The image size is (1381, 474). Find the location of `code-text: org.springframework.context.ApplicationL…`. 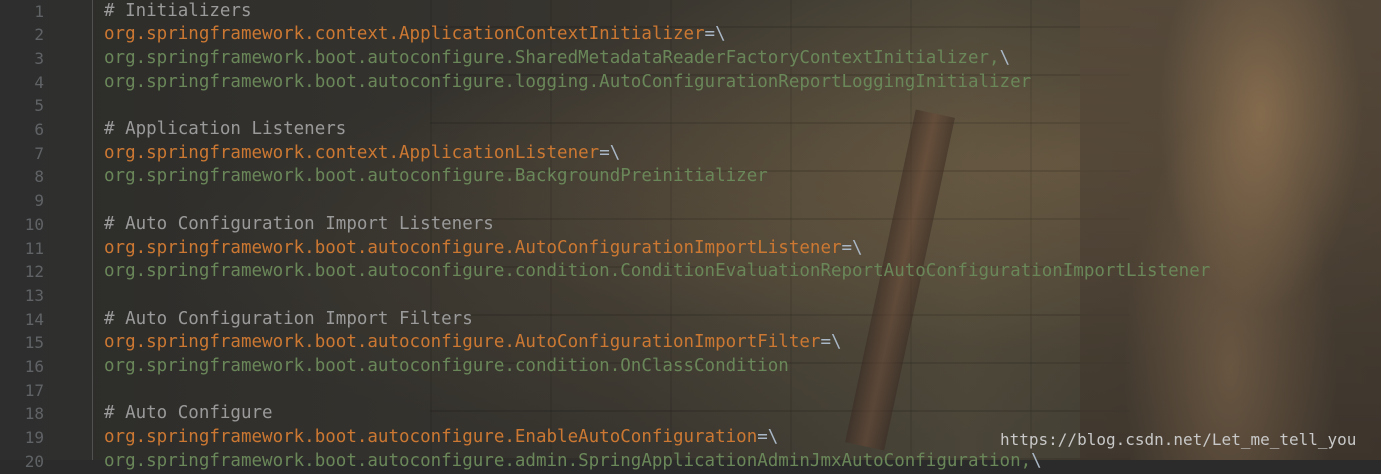

code-text: org.springframework.context.ApplicationL… is located at coordinates (362, 154).